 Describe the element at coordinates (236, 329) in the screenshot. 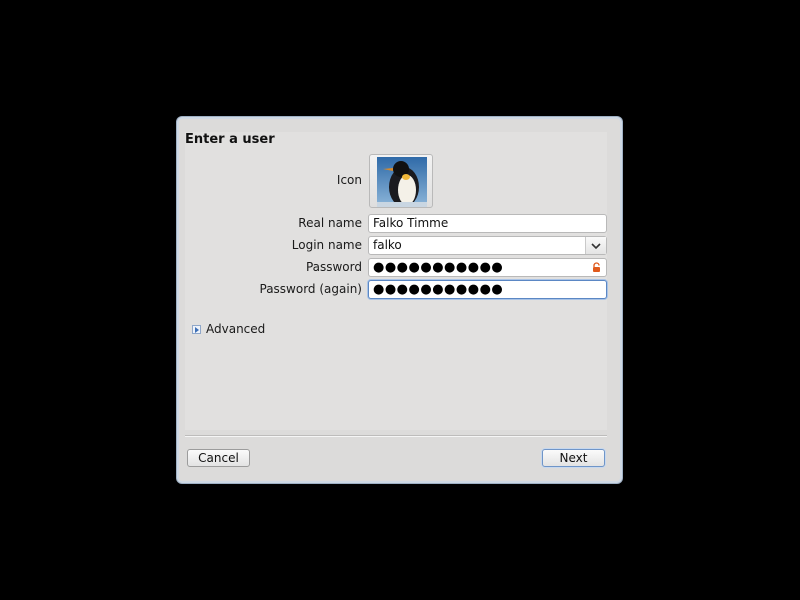

I see `advanced-label: Advanced` at that location.